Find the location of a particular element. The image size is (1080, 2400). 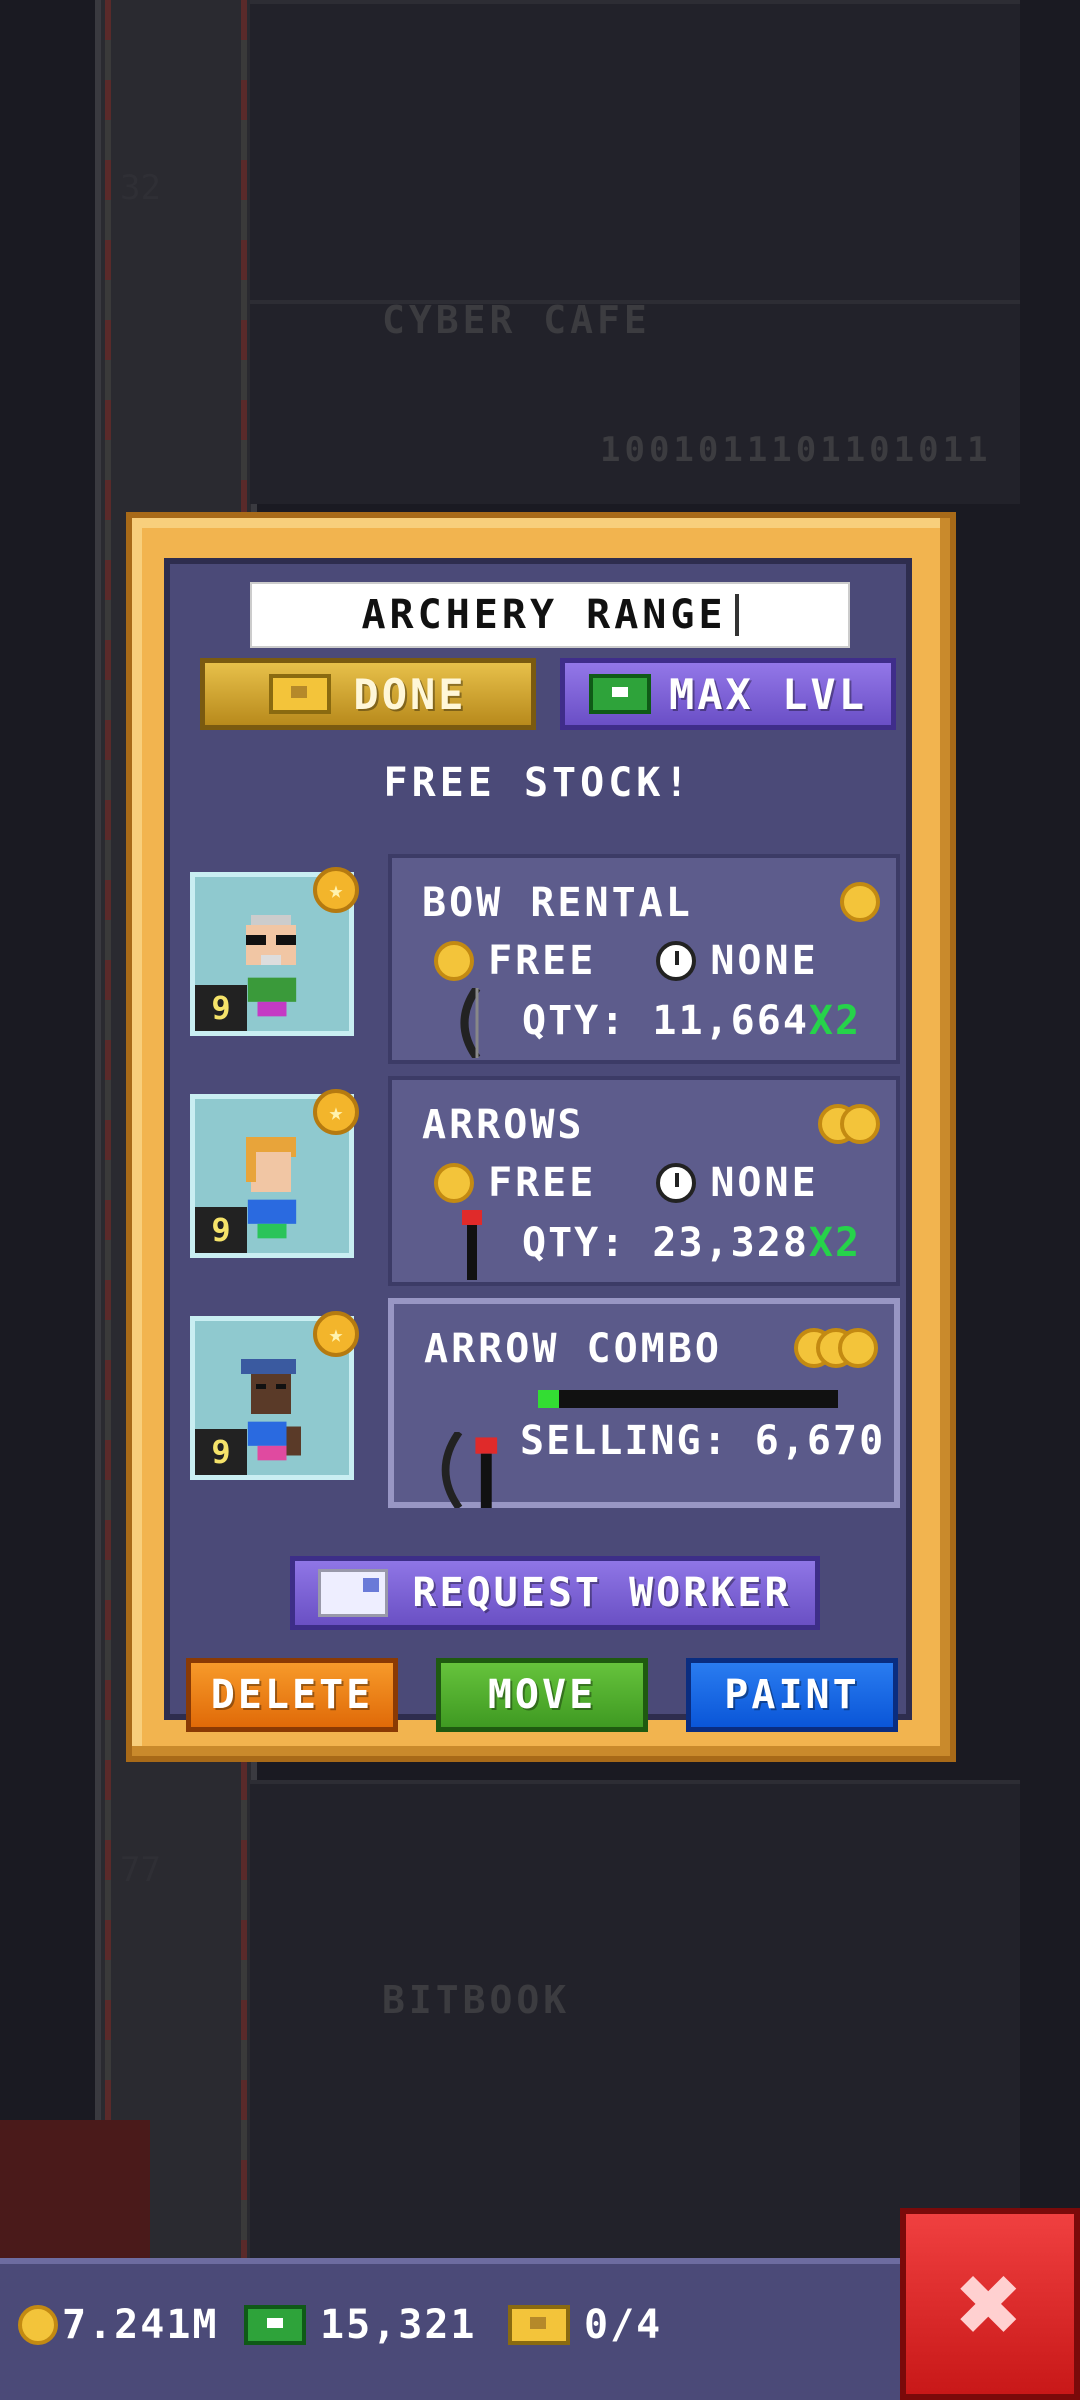

move-label: MOVE is located at coordinates (542, 1695).